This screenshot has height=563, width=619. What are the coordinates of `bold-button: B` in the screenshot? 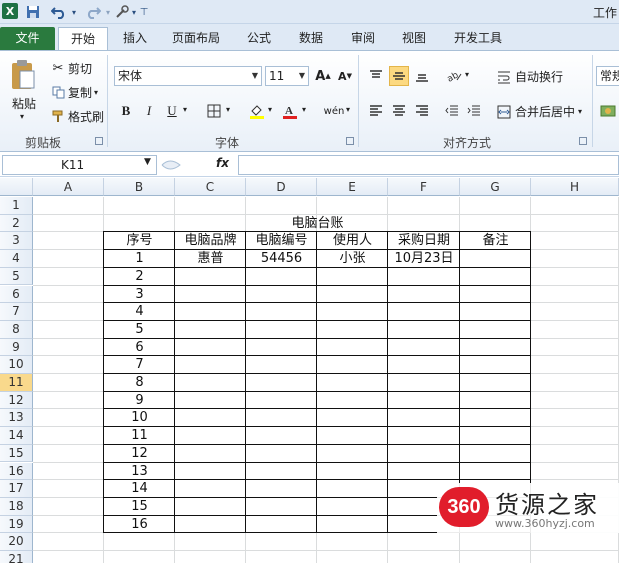 It's located at (126, 111).